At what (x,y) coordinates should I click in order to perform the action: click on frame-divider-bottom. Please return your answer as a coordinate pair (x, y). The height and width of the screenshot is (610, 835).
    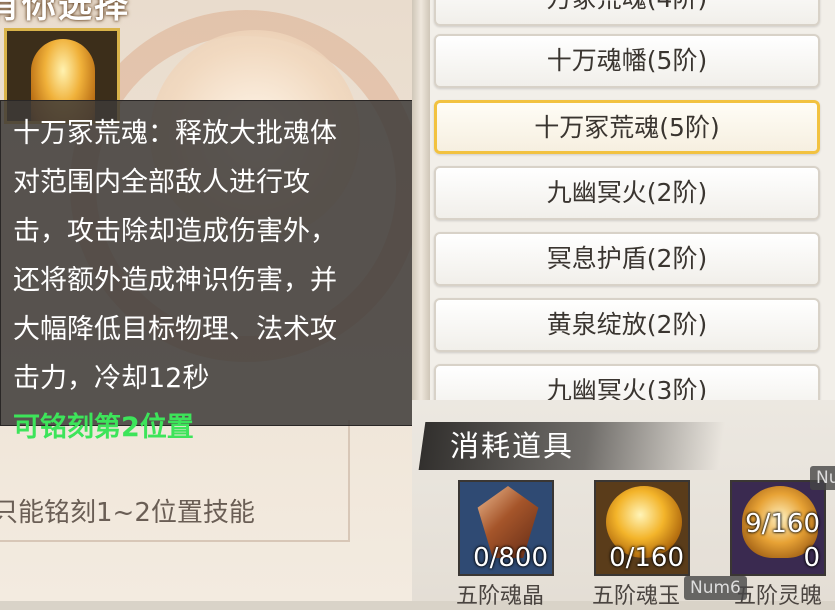
    Looking at the image, I should click on (175, 541).